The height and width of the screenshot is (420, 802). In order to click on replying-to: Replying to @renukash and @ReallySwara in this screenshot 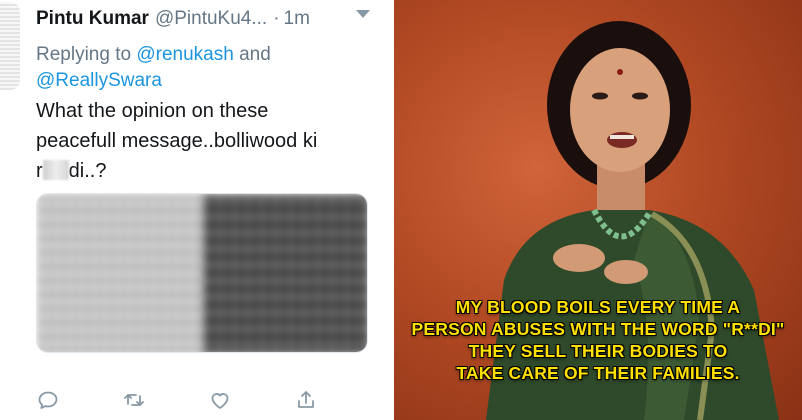, I will do `click(206, 68)`.